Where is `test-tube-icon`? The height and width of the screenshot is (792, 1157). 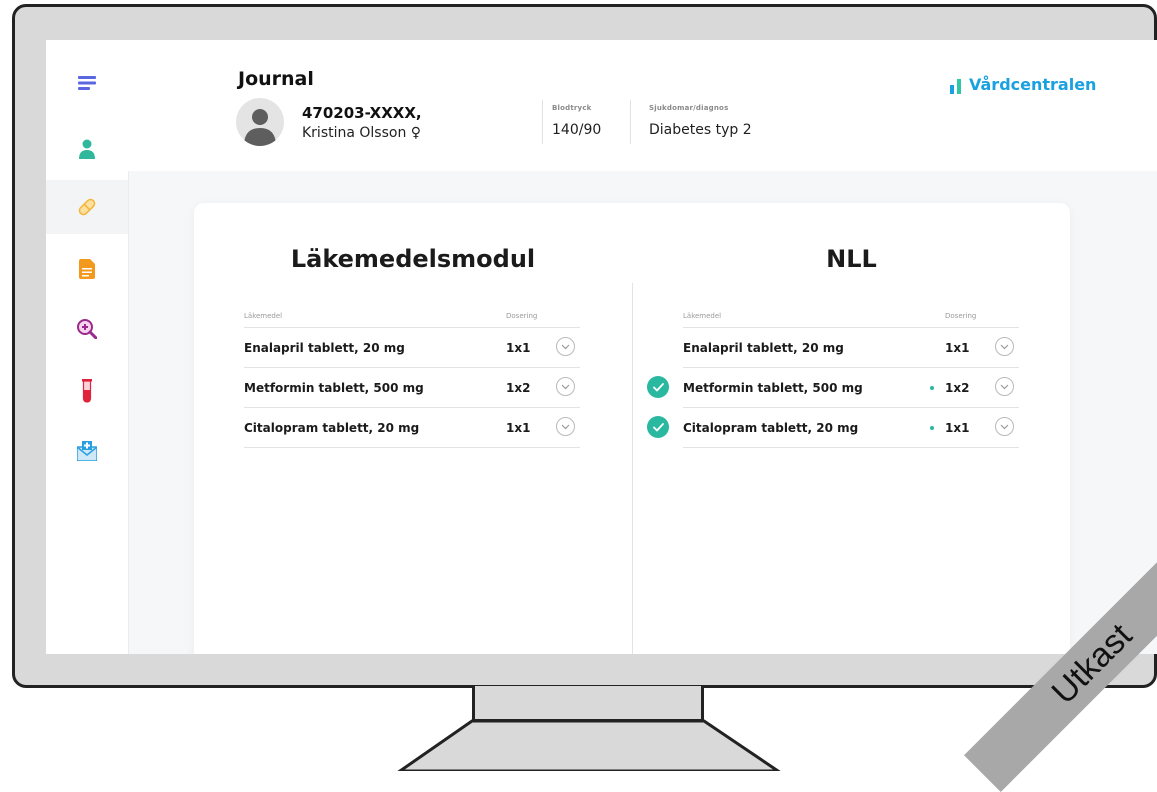 test-tube-icon is located at coordinates (87, 391).